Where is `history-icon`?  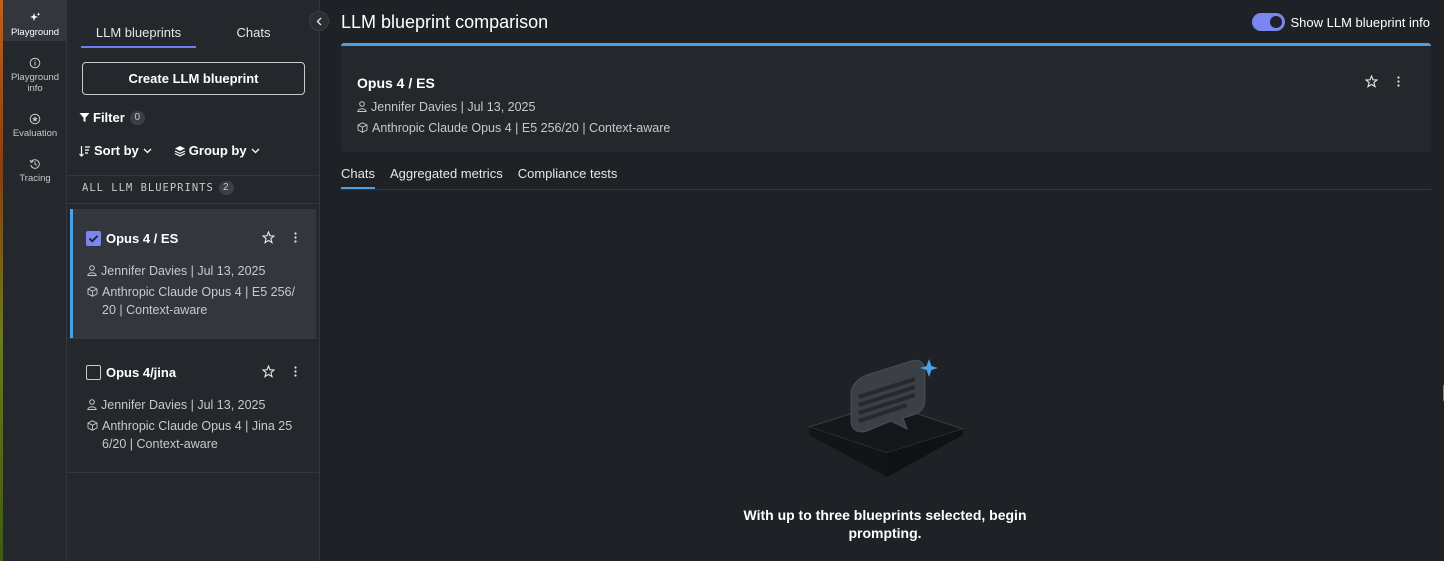
history-icon is located at coordinates (34, 164).